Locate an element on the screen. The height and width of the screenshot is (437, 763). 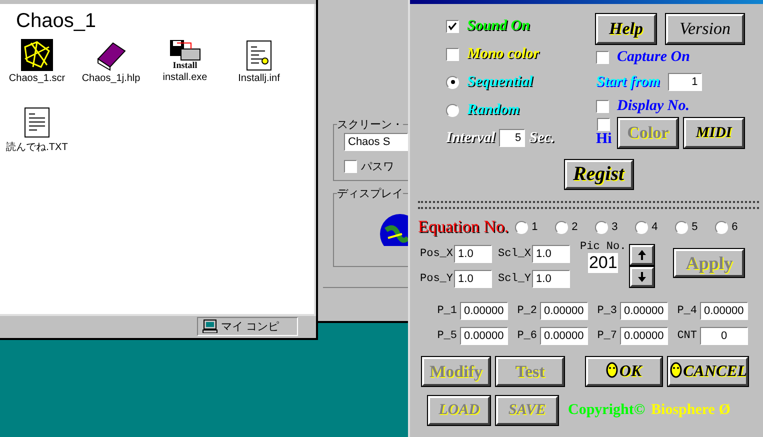
file-label: Chaos_1.scr is located at coordinates (37, 78).